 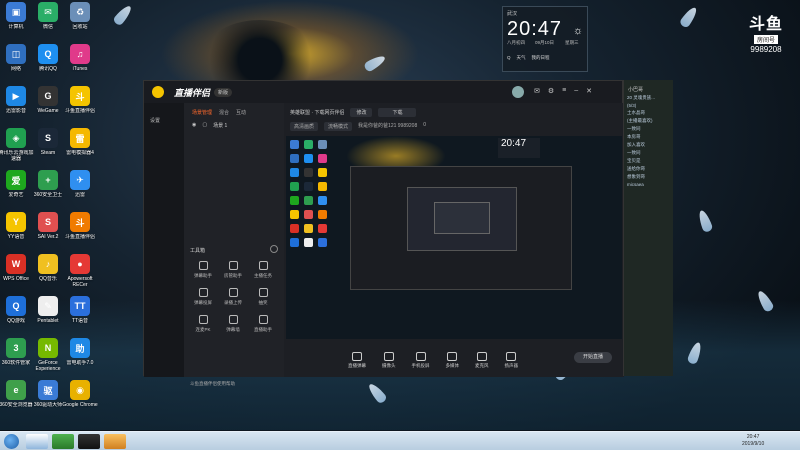 I want to click on widget-weather-button: 天气, so click(x=521, y=58).